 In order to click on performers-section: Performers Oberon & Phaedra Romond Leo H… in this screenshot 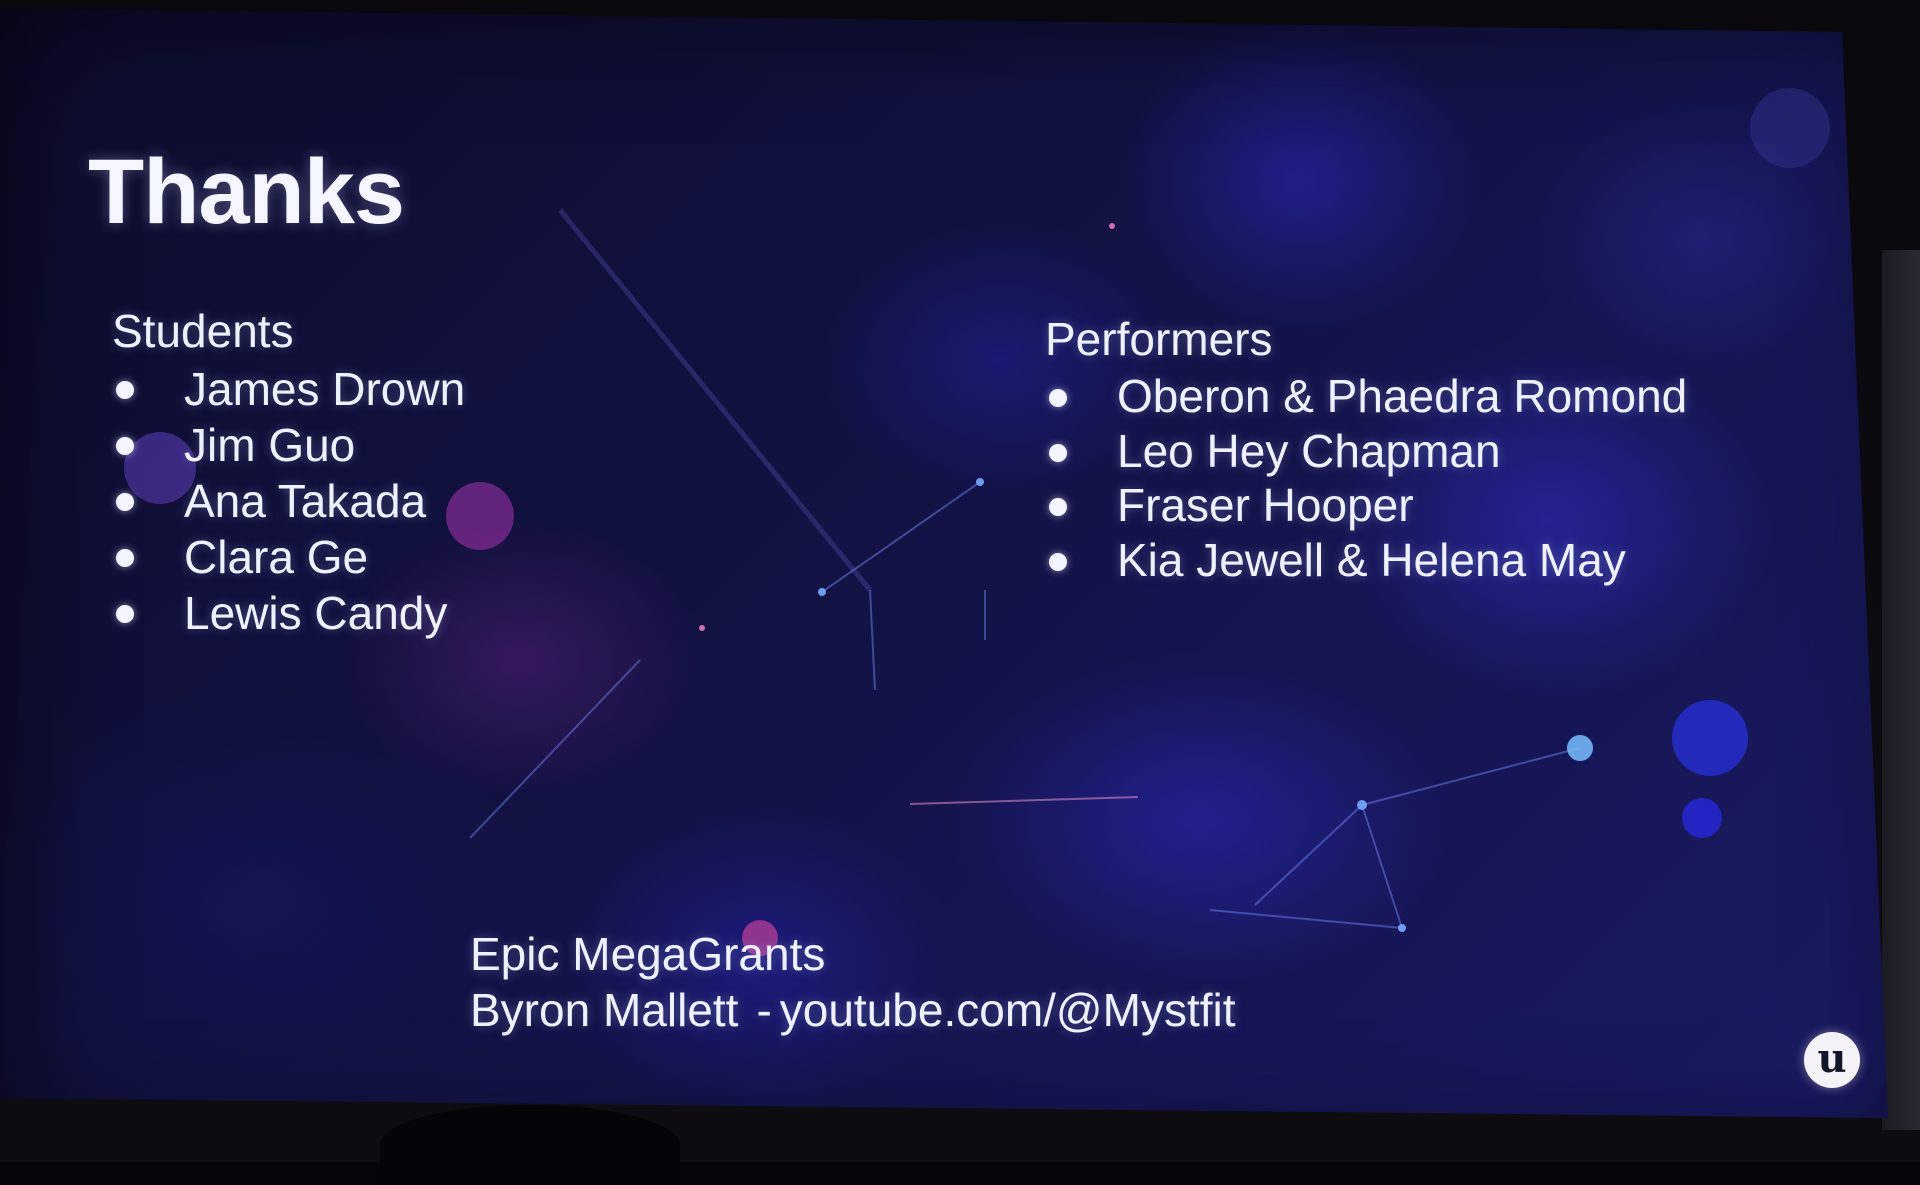, I will do `click(1366, 449)`.